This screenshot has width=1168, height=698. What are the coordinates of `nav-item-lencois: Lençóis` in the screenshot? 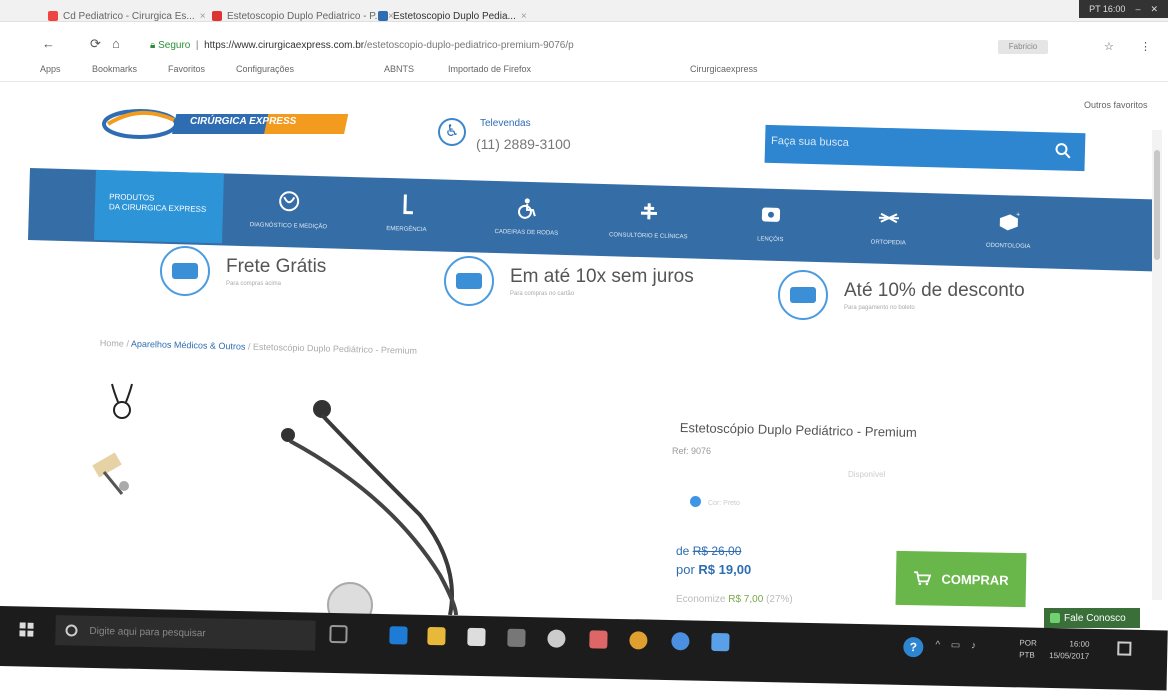 It's located at (771, 223).